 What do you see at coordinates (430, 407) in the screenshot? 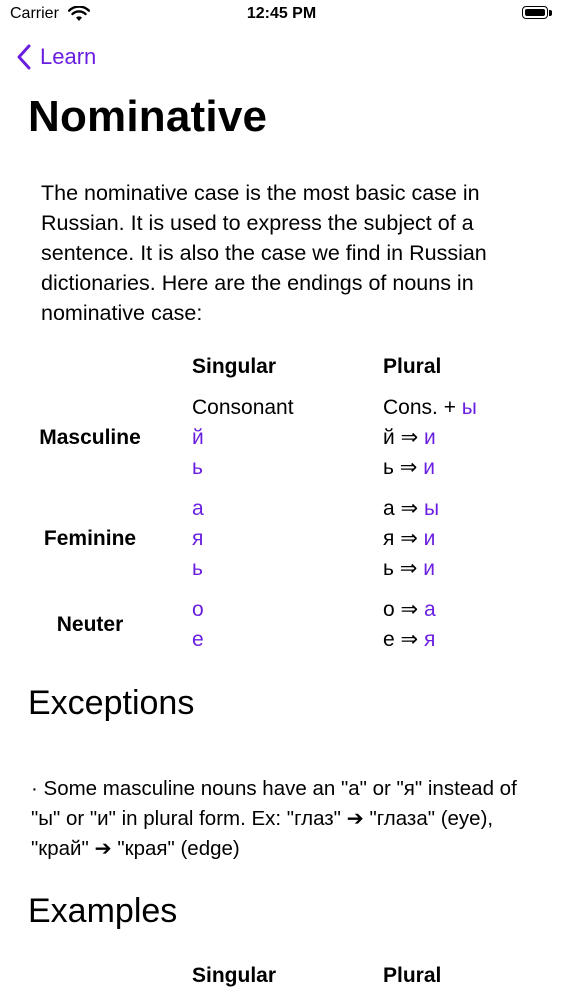
I see `masc-plural-1: Cons. + ы` at bounding box center [430, 407].